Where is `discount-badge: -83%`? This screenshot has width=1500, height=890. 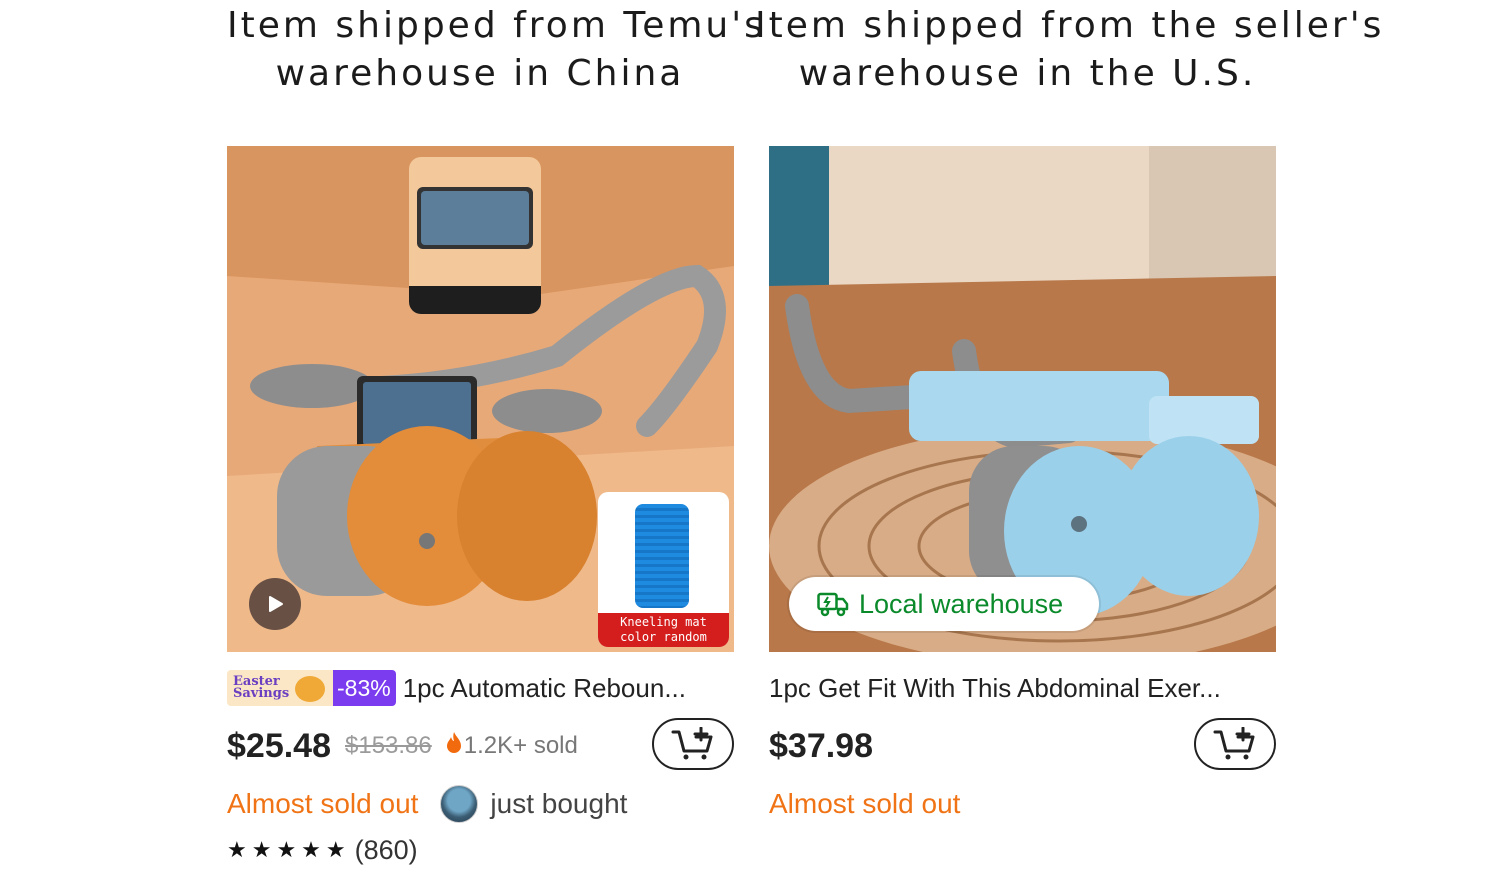
discount-badge: -83% is located at coordinates (364, 688).